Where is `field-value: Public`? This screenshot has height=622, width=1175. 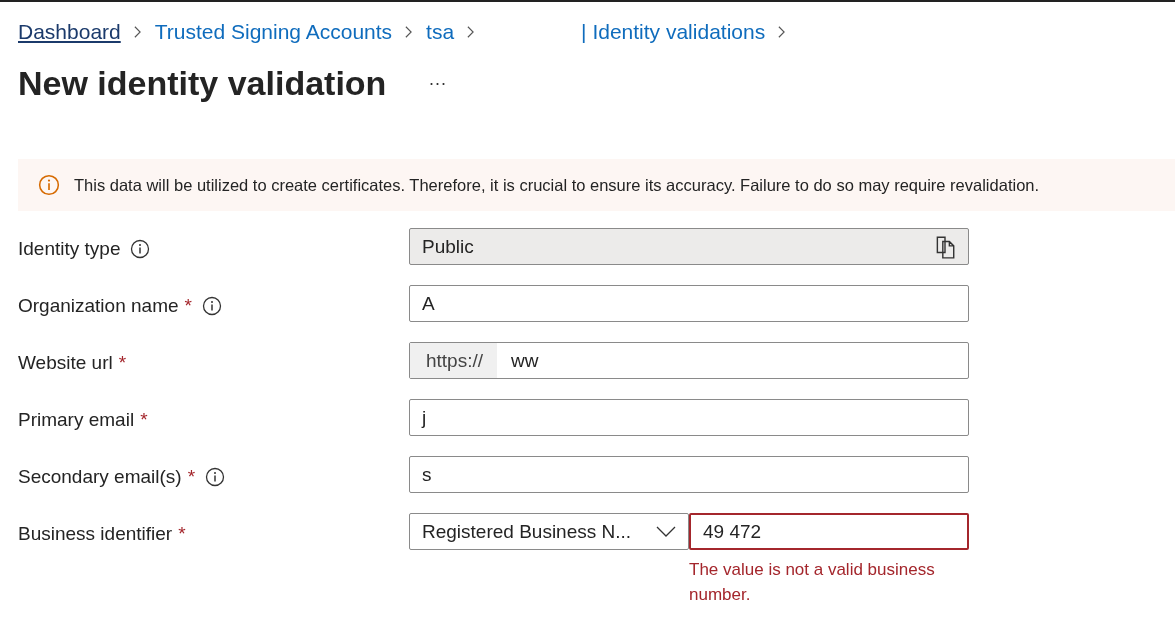 field-value: Public is located at coordinates (448, 246).